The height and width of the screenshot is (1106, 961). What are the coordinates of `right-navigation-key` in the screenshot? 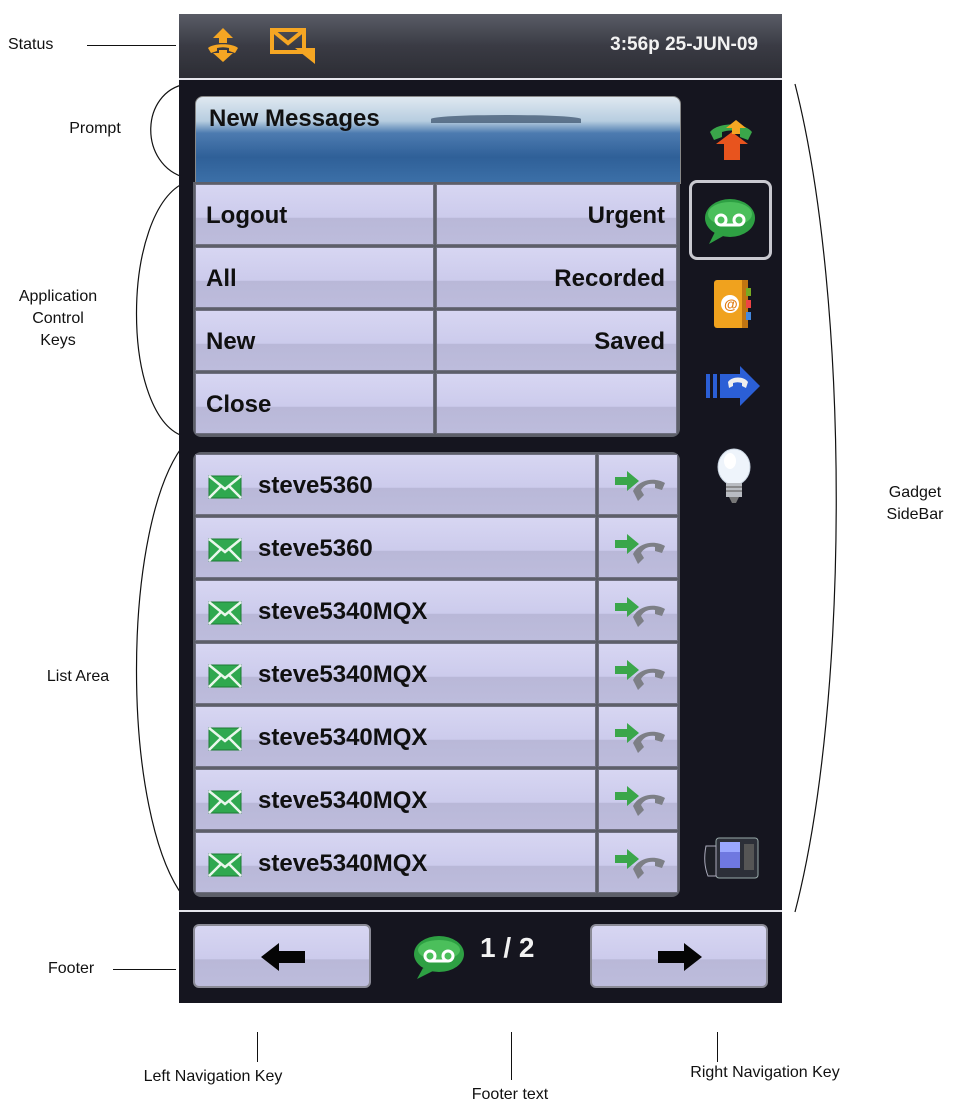 It's located at (679, 956).